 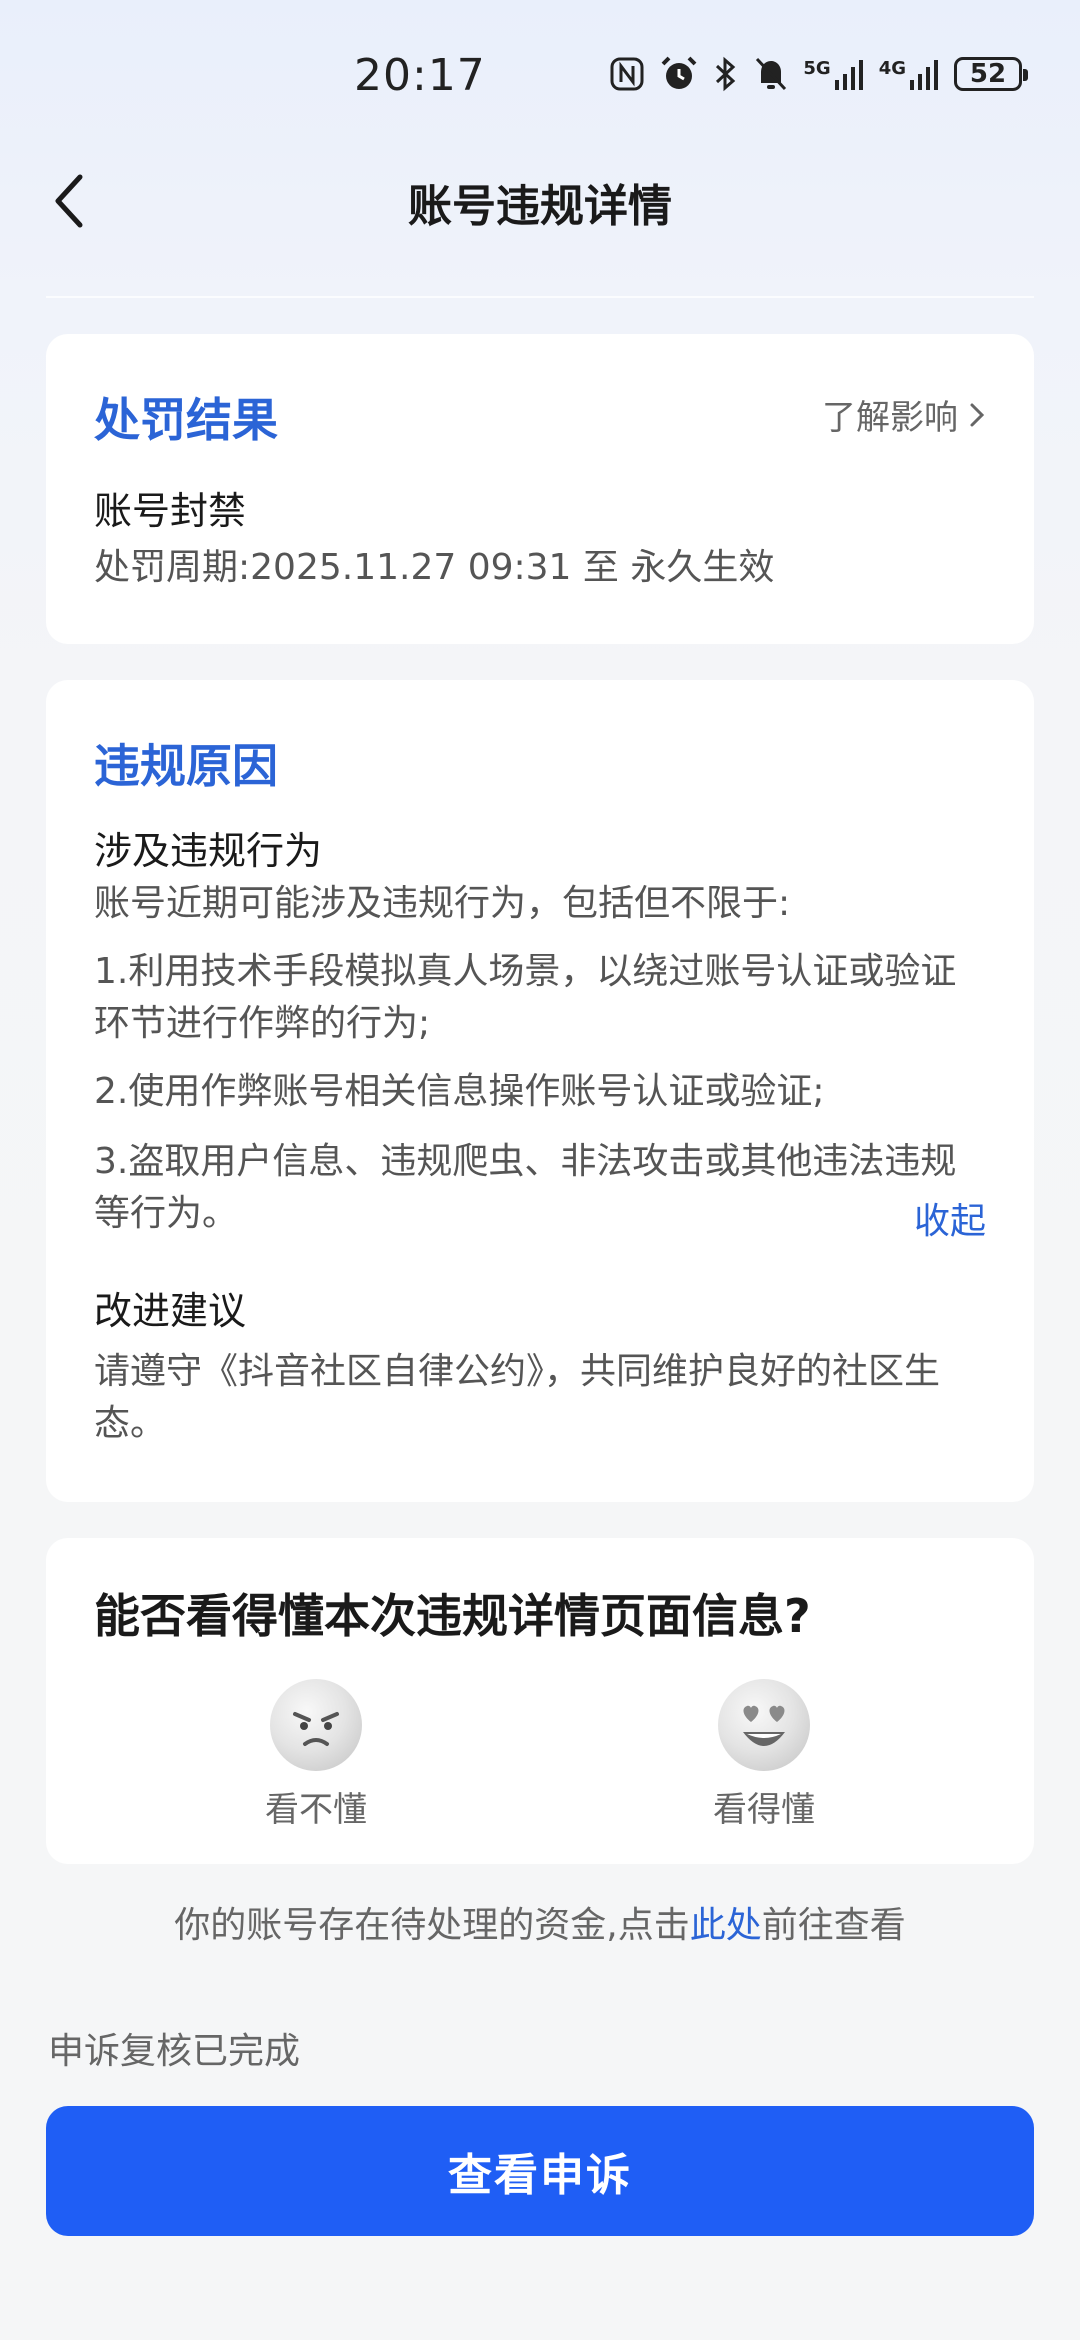 What do you see at coordinates (186, 420) in the screenshot?
I see `penalty-result-title: 处罚结果` at bounding box center [186, 420].